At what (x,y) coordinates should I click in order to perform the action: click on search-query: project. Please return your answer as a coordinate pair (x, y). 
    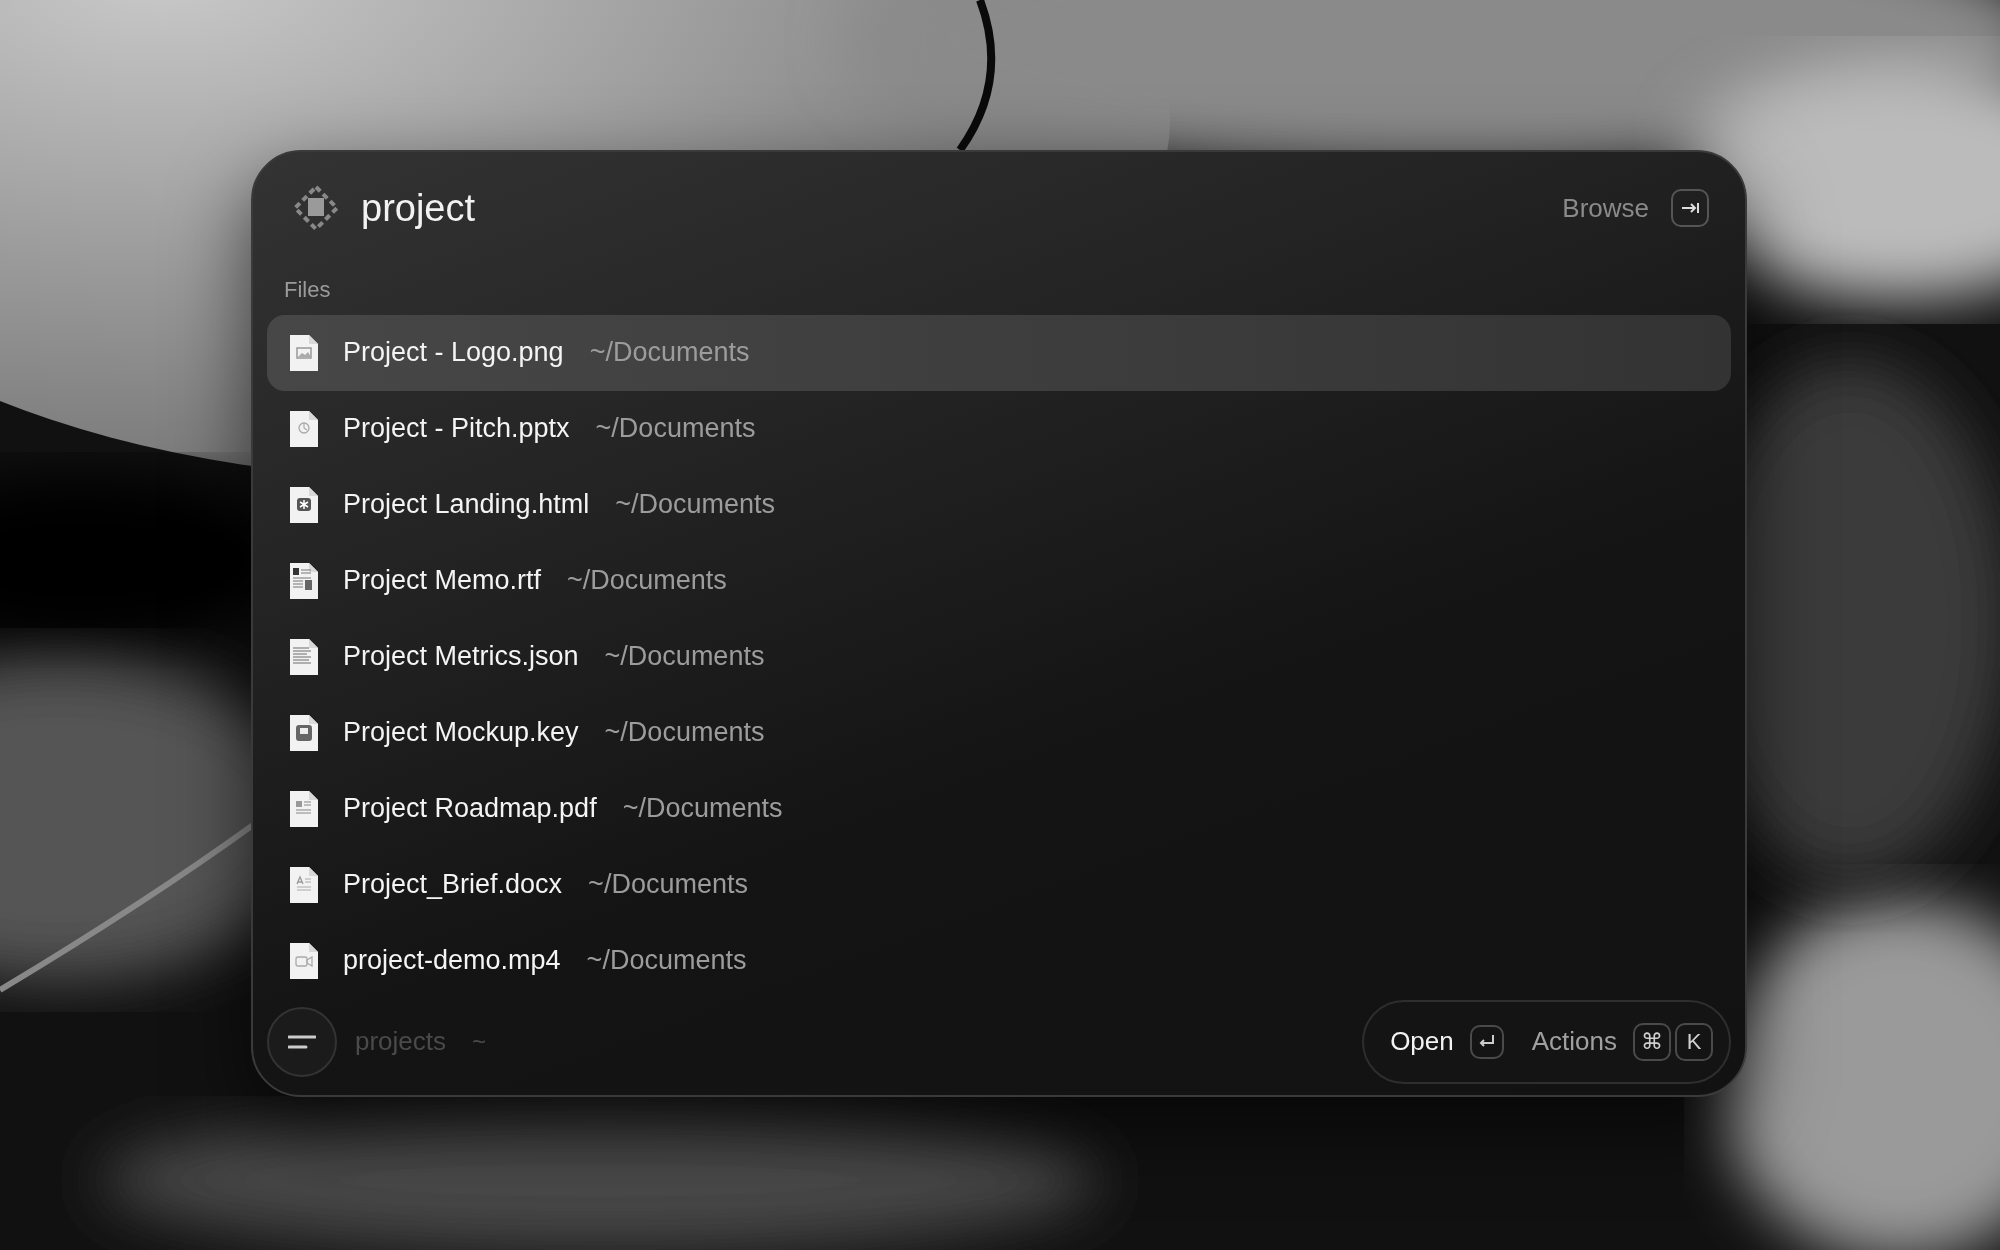
    Looking at the image, I should click on (951, 208).